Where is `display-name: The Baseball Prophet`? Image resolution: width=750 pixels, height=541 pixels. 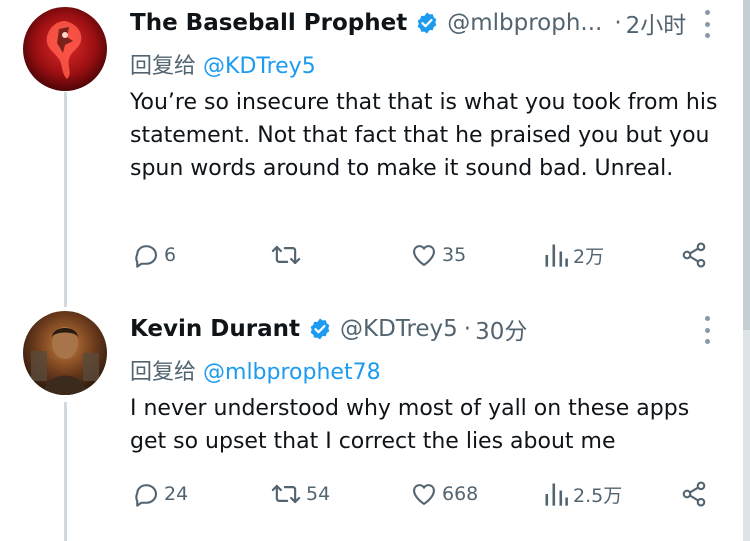 display-name: The Baseball Prophet is located at coordinates (268, 23).